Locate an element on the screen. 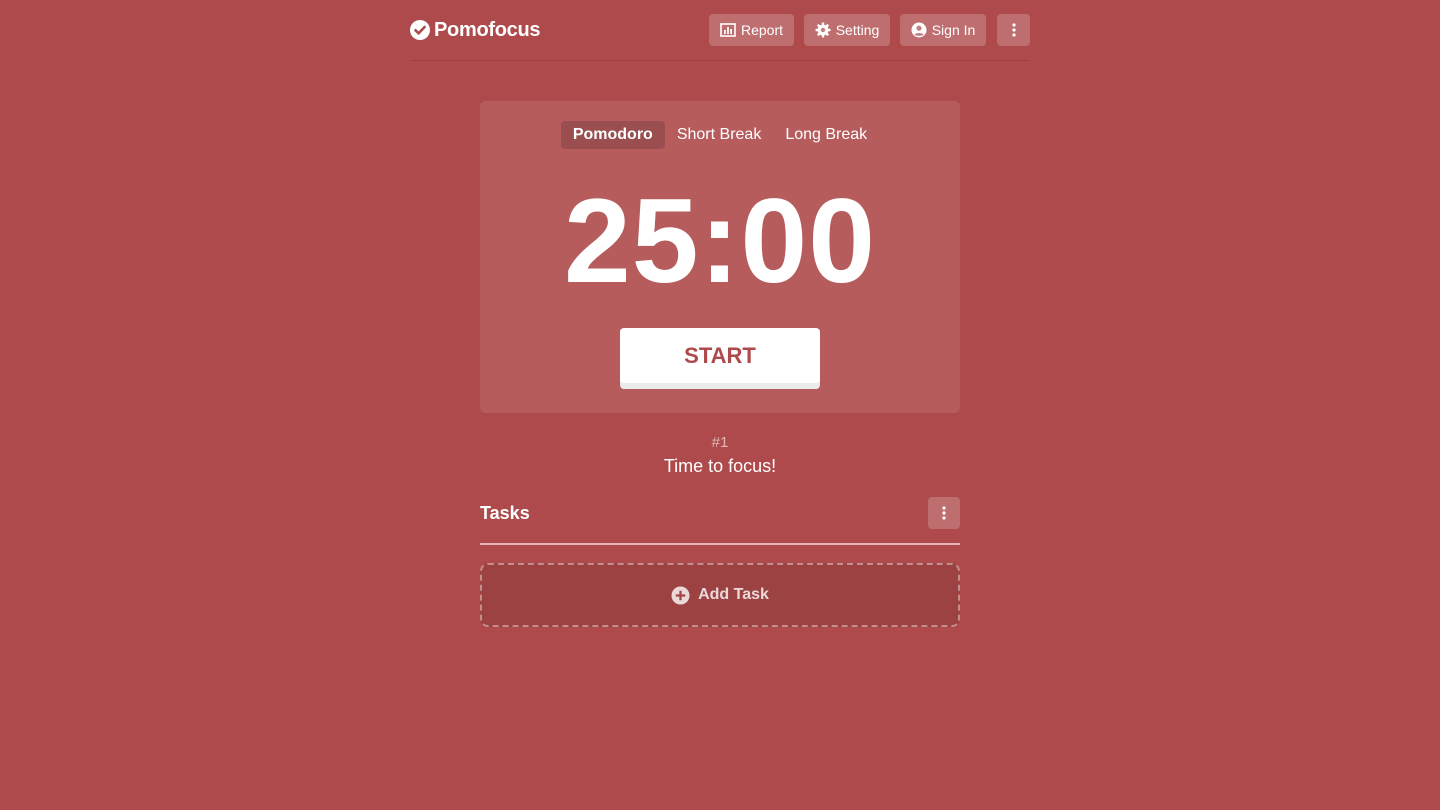  tasks-title: Tasks is located at coordinates (505, 513).